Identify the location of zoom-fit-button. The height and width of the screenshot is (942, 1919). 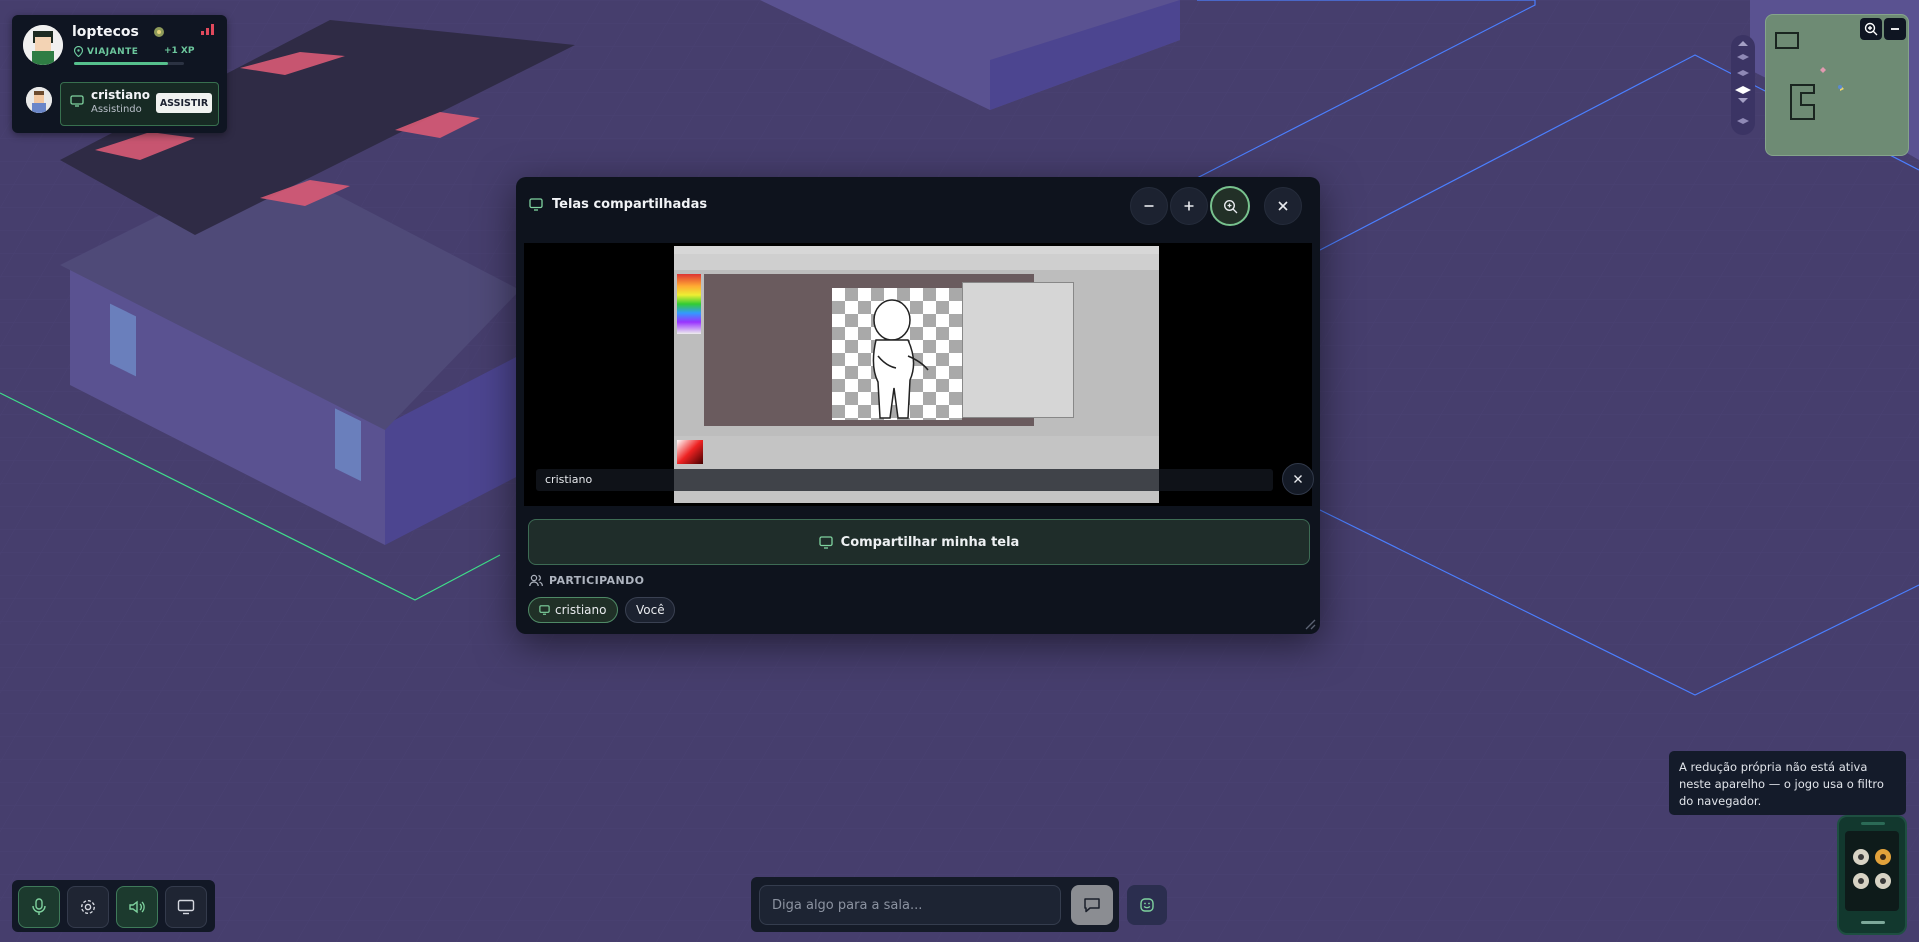
(1230, 206).